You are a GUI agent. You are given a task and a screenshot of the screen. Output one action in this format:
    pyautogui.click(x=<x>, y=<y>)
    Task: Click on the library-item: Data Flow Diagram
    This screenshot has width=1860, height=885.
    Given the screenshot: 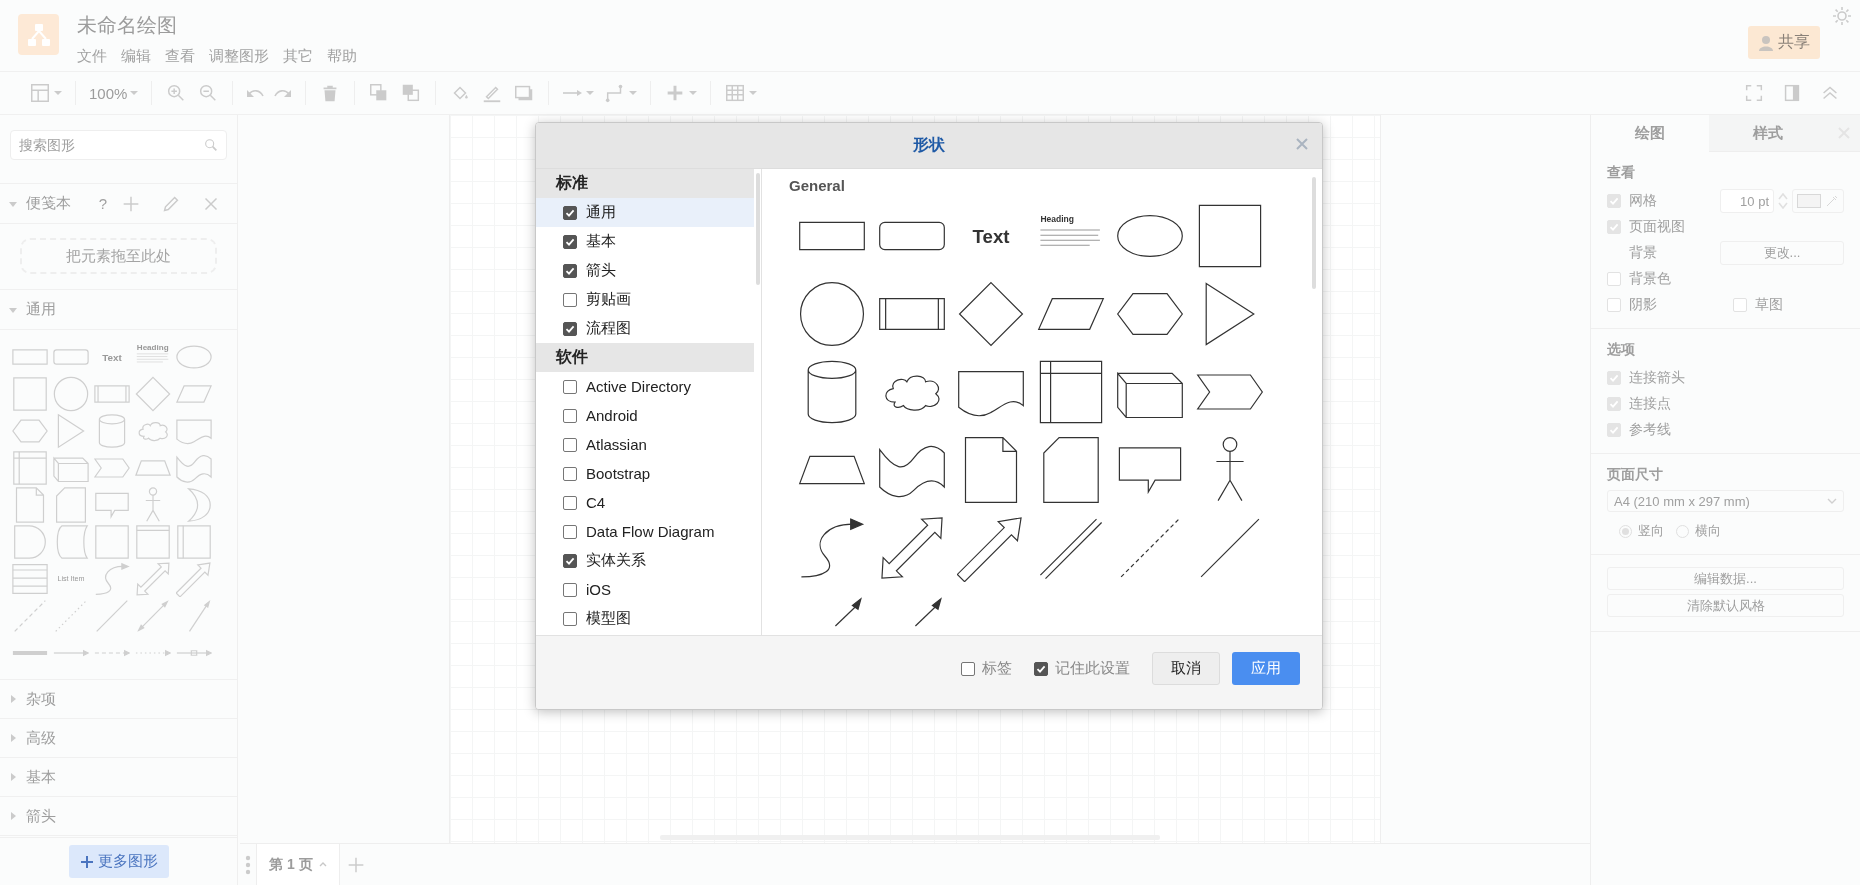 What is the action you would take?
    pyautogui.click(x=645, y=531)
    